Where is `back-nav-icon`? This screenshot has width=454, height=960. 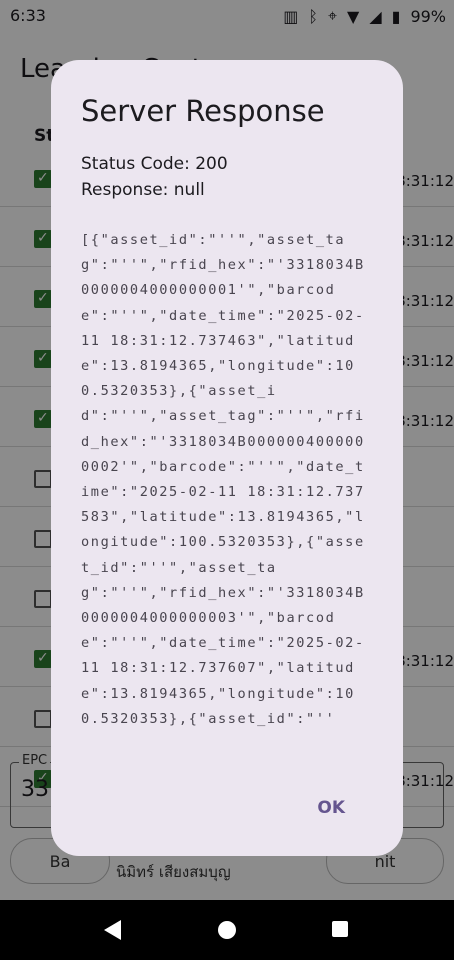 back-nav-icon is located at coordinates (112, 930).